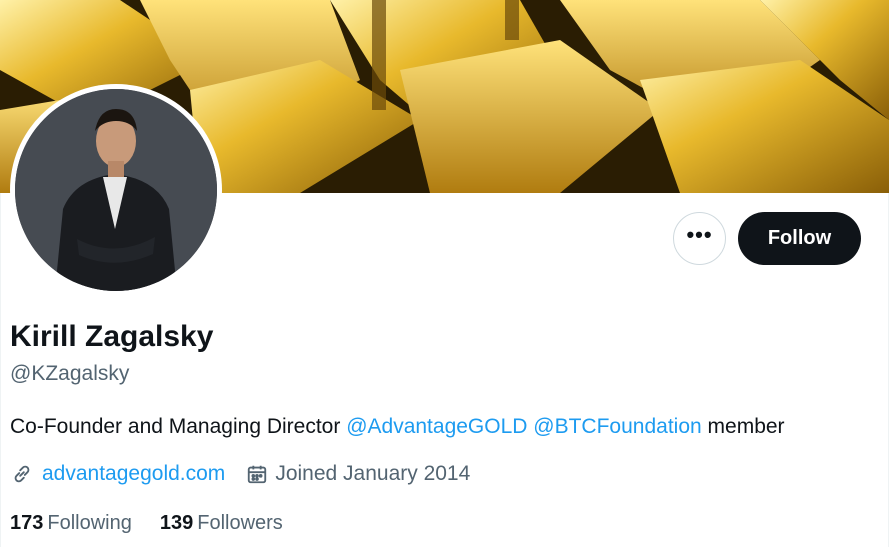  I want to click on profile-handle: @KZagalsky, so click(70, 373).